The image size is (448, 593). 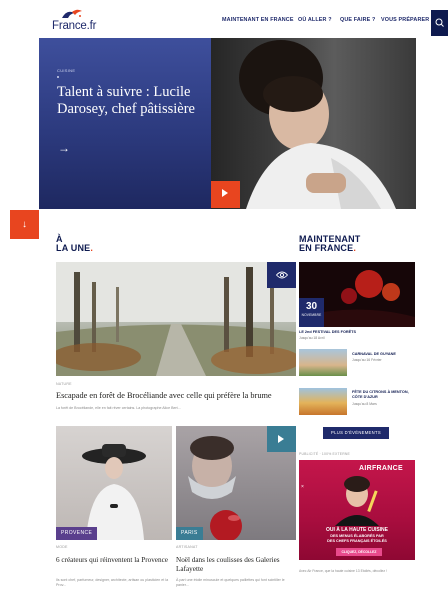 I want to click on event-month: NOVEMBRE, so click(x=311, y=315).